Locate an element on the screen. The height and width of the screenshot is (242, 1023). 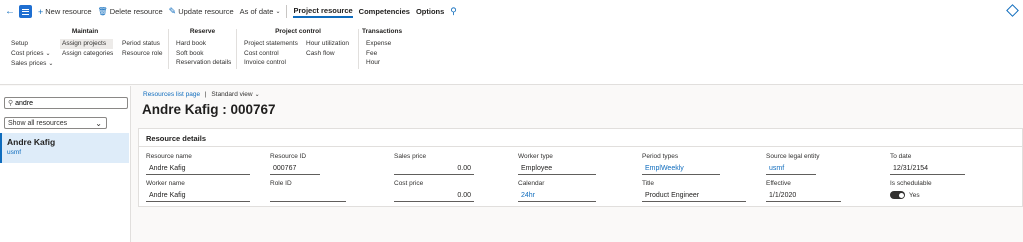
ribbon-item-sales-prices: Sales prices ⌄ is located at coordinates (32, 64).